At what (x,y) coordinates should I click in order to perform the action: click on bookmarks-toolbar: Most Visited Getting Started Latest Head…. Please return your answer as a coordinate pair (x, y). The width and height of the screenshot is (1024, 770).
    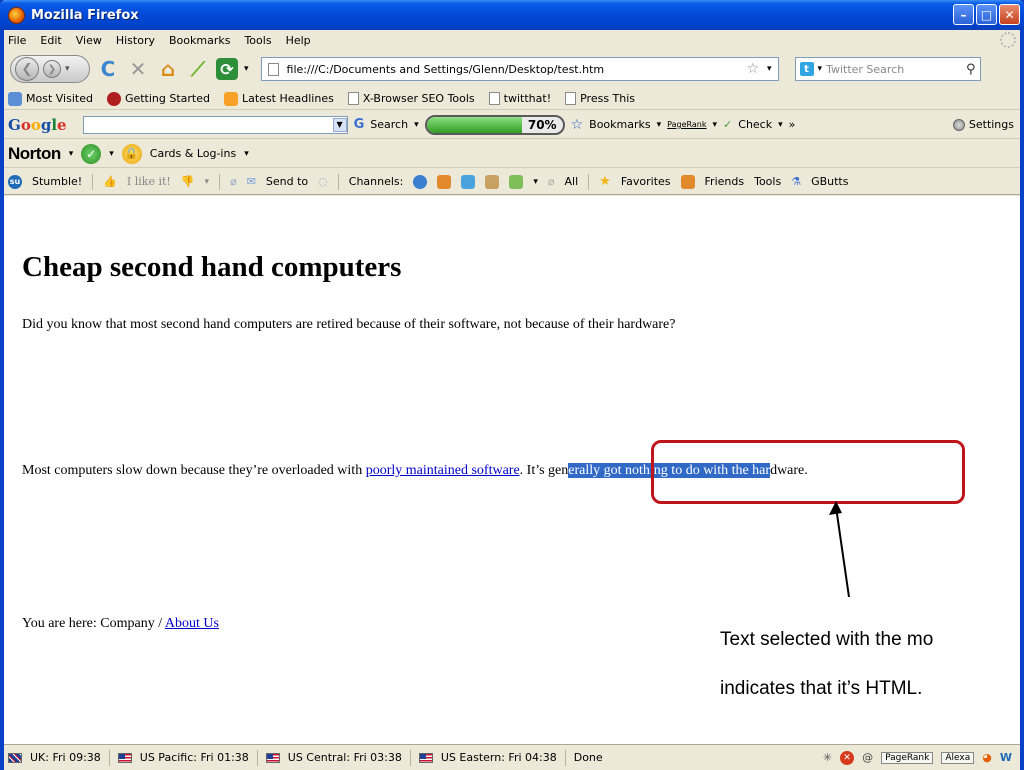
    Looking at the image, I should click on (512, 99).